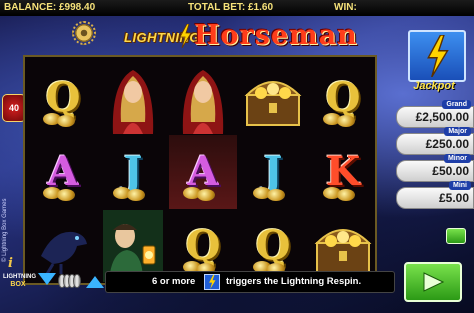 The image size is (474, 313). I want to click on jackpot-label: Mini, so click(460, 185).